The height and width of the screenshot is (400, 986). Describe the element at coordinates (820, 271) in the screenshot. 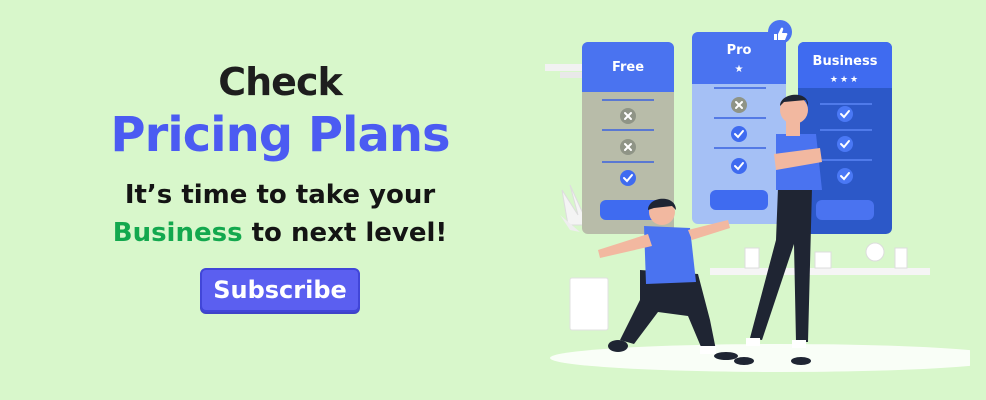

I see `floating-shelf` at that location.